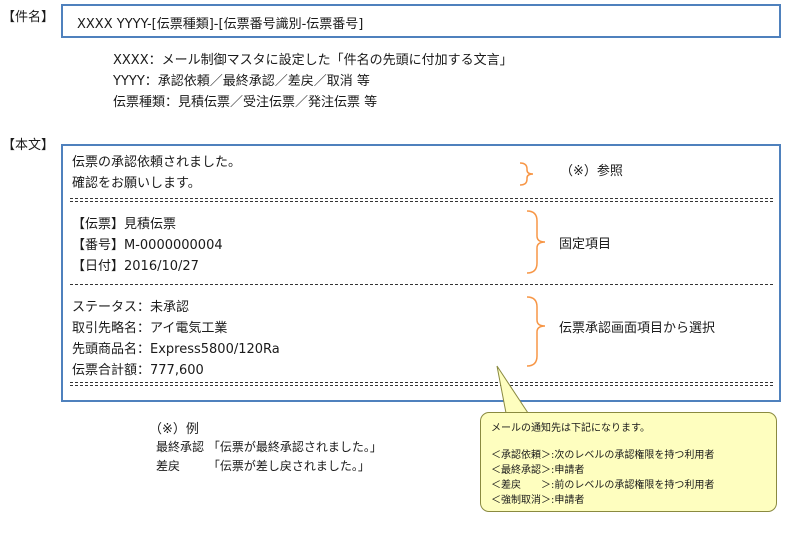  Describe the element at coordinates (269, 447) in the screenshot. I see `note-final-approval: 最終承認 「伝票が最終承認されました。」` at that location.